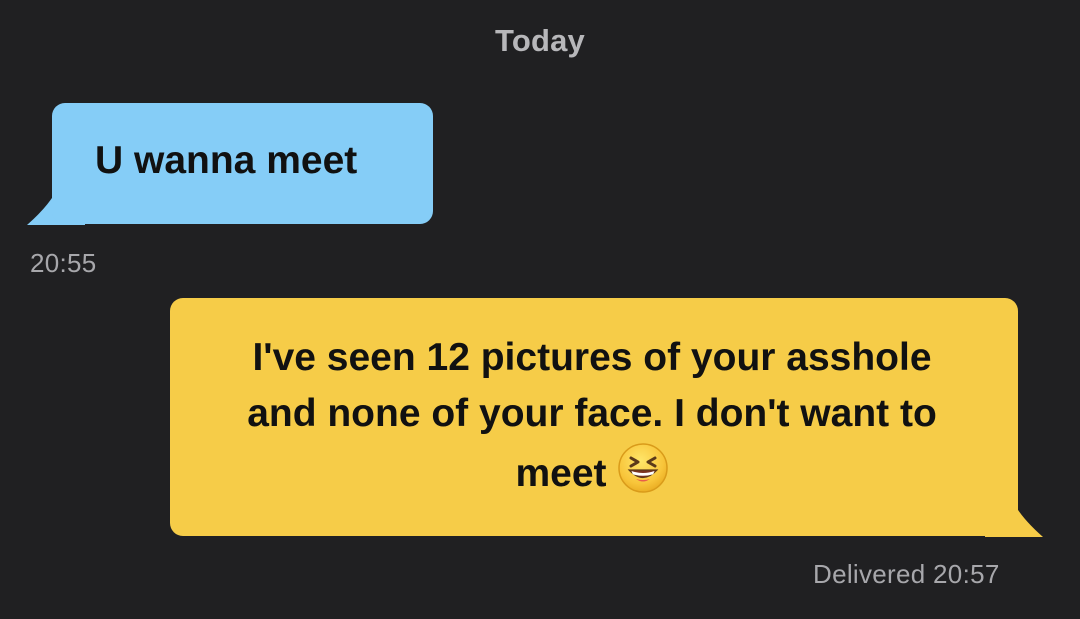 The image size is (1080, 619). What do you see at coordinates (226, 160) in the screenshot?
I see `incoming-message-text: U wanna meet` at bounding box center [226, 160].